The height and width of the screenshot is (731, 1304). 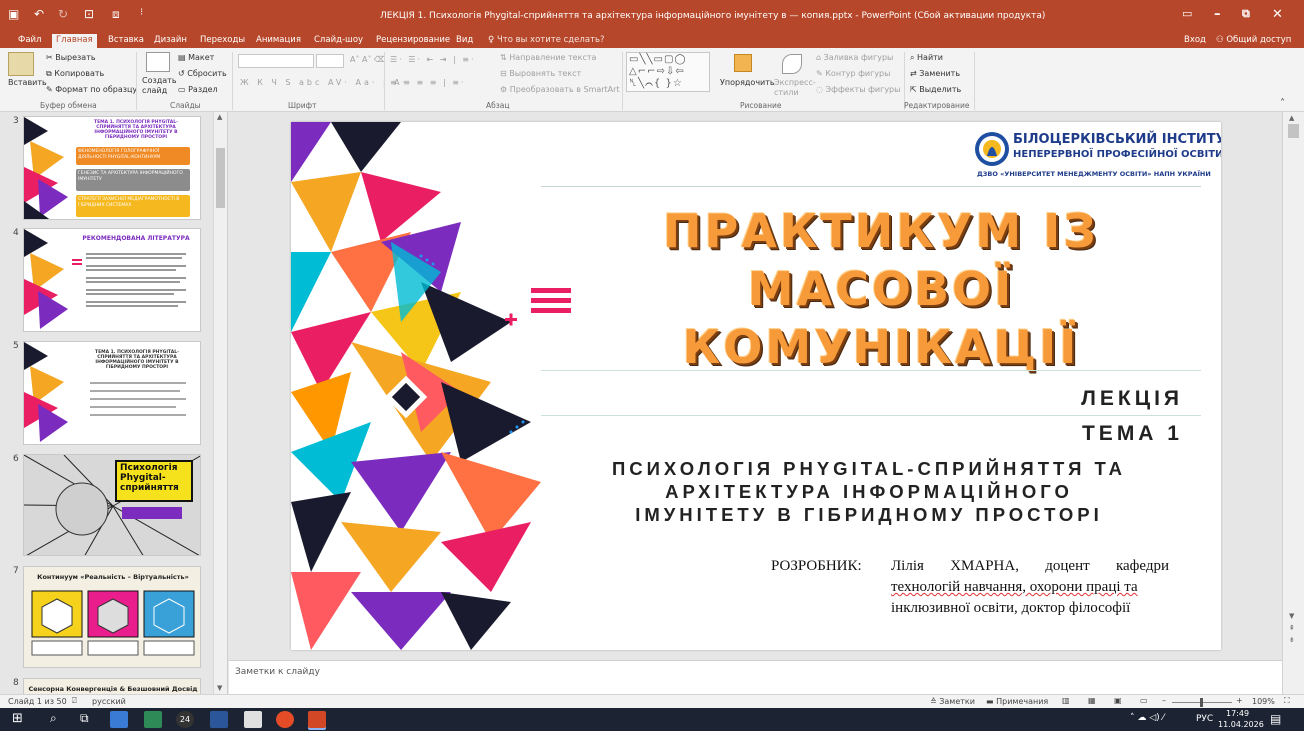 What do you see at coordinates (196, 57) in the screenshot?
I see `layout-button: ▤ Макет` at bounding box center [196, 57].